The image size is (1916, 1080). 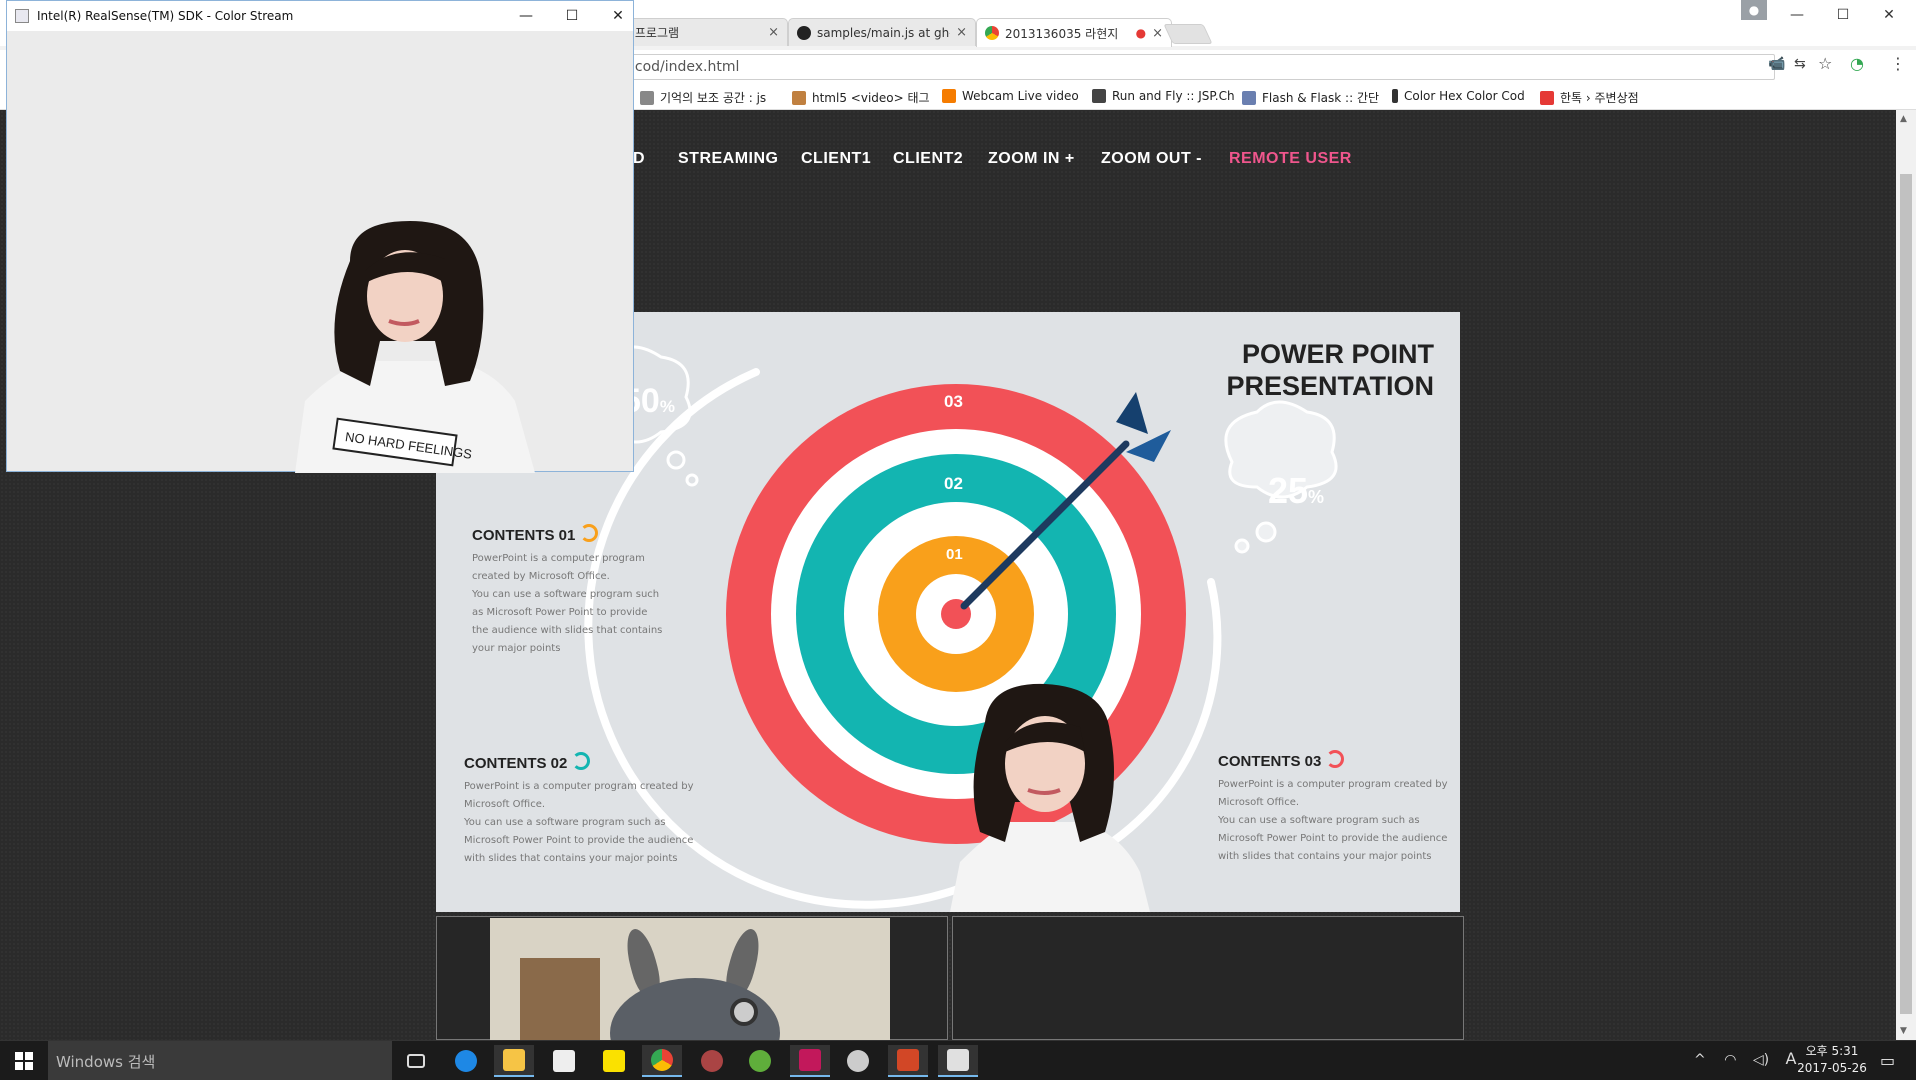 What do you see at coordinates (1887, 1060) in the screenshot?
I see `notification-icon: ▭` at bounding box center [1887, 1060].